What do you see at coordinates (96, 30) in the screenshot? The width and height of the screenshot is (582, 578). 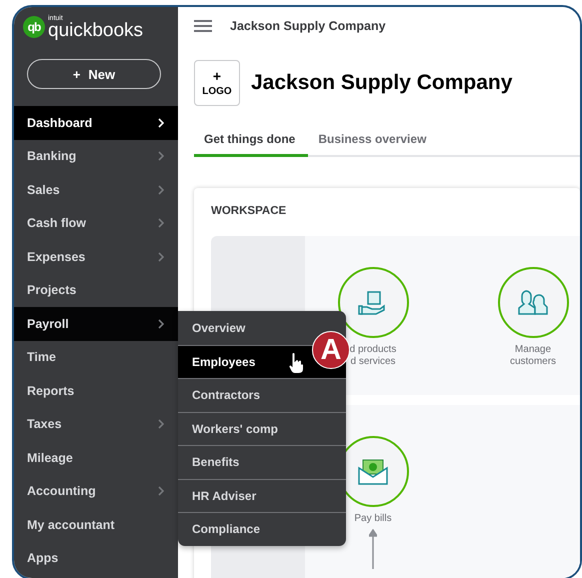 I see `brand-name: quickbooks` at bounding box center [96, 30].